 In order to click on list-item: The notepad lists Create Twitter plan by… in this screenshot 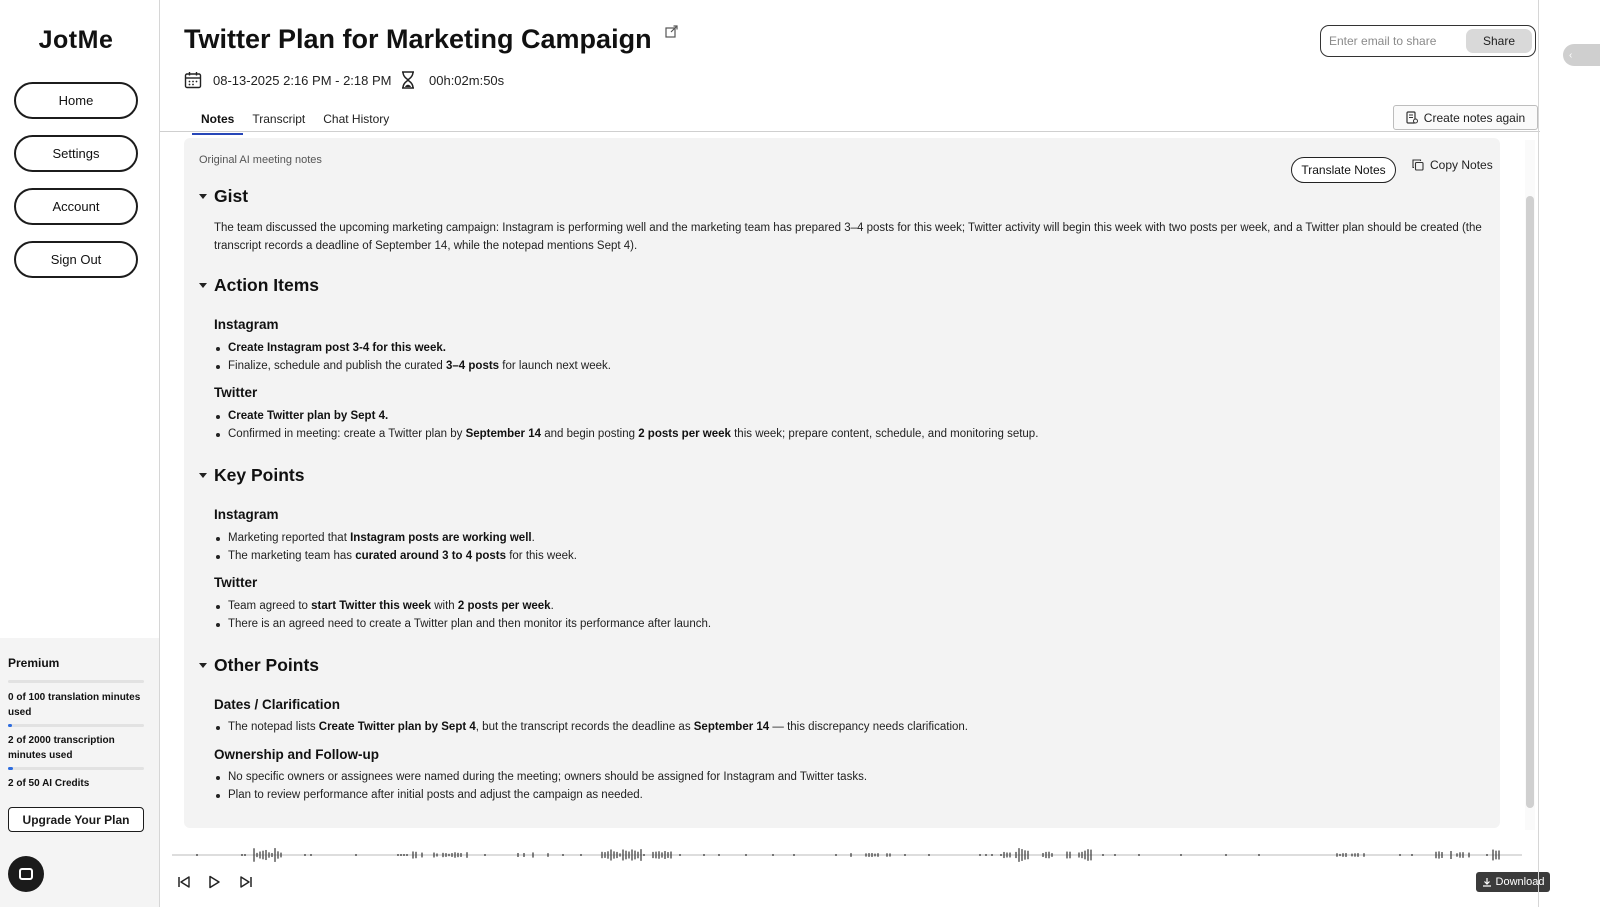, I will do `click(591, 728)`.